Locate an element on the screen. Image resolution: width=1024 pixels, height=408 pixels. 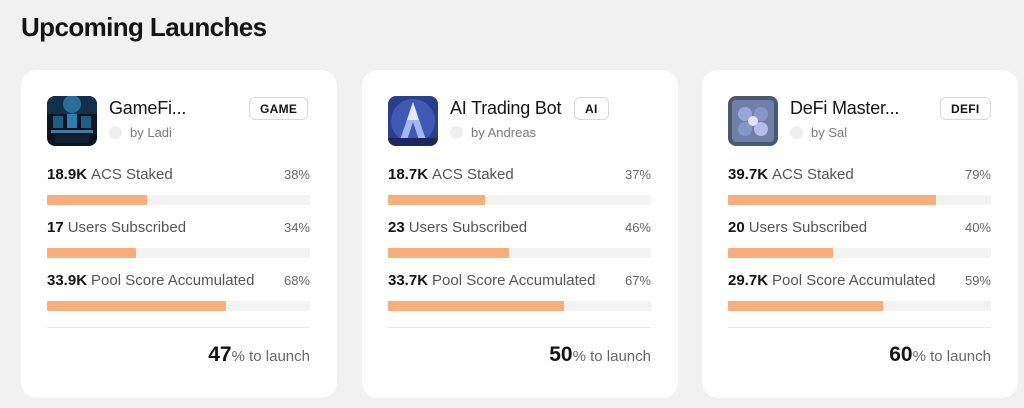
metric-value: 20 is located at coordinates (736, 227).